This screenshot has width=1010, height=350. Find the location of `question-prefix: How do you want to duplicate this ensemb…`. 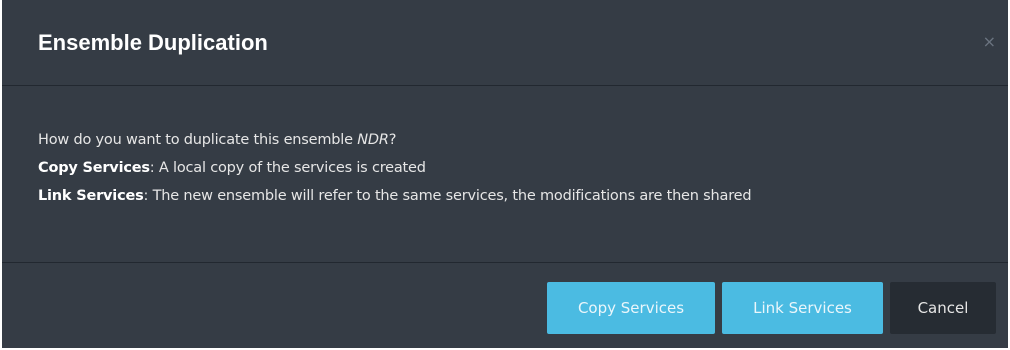

question-prefix: How do you want to duplicate this ensemb… is located at coordinates (198, 140).